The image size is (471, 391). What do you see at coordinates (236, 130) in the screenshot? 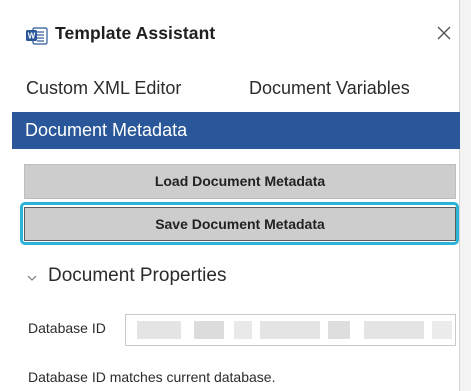
I see `tab-document-metadata: Document Metadata` at bounding box center [236, 130].